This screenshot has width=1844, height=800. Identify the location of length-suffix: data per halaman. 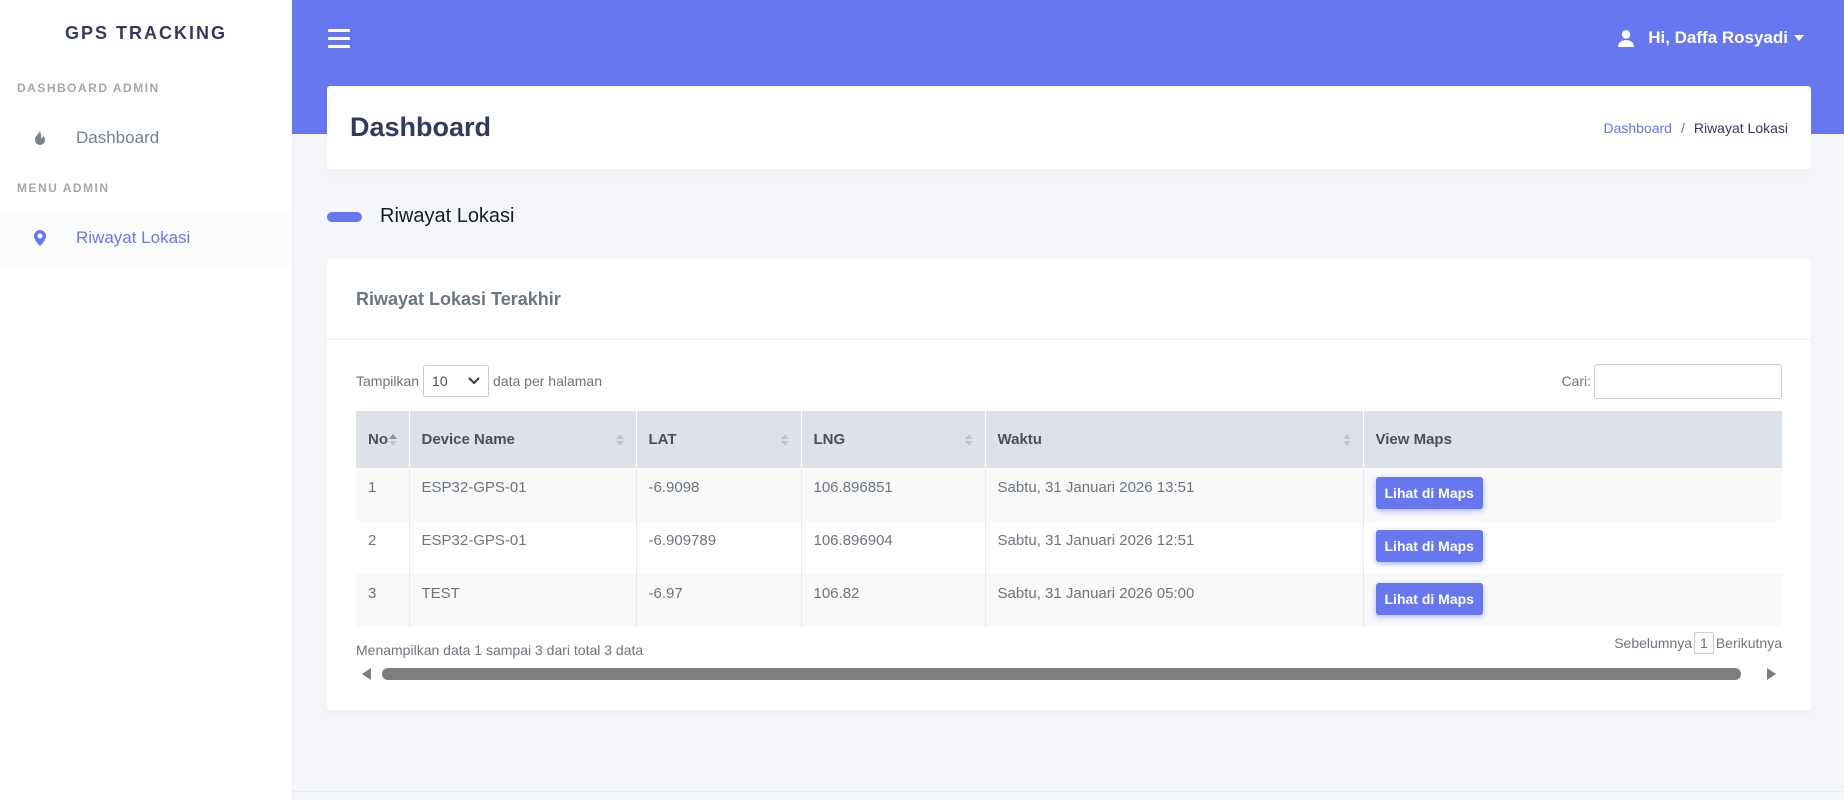
(547, 381).